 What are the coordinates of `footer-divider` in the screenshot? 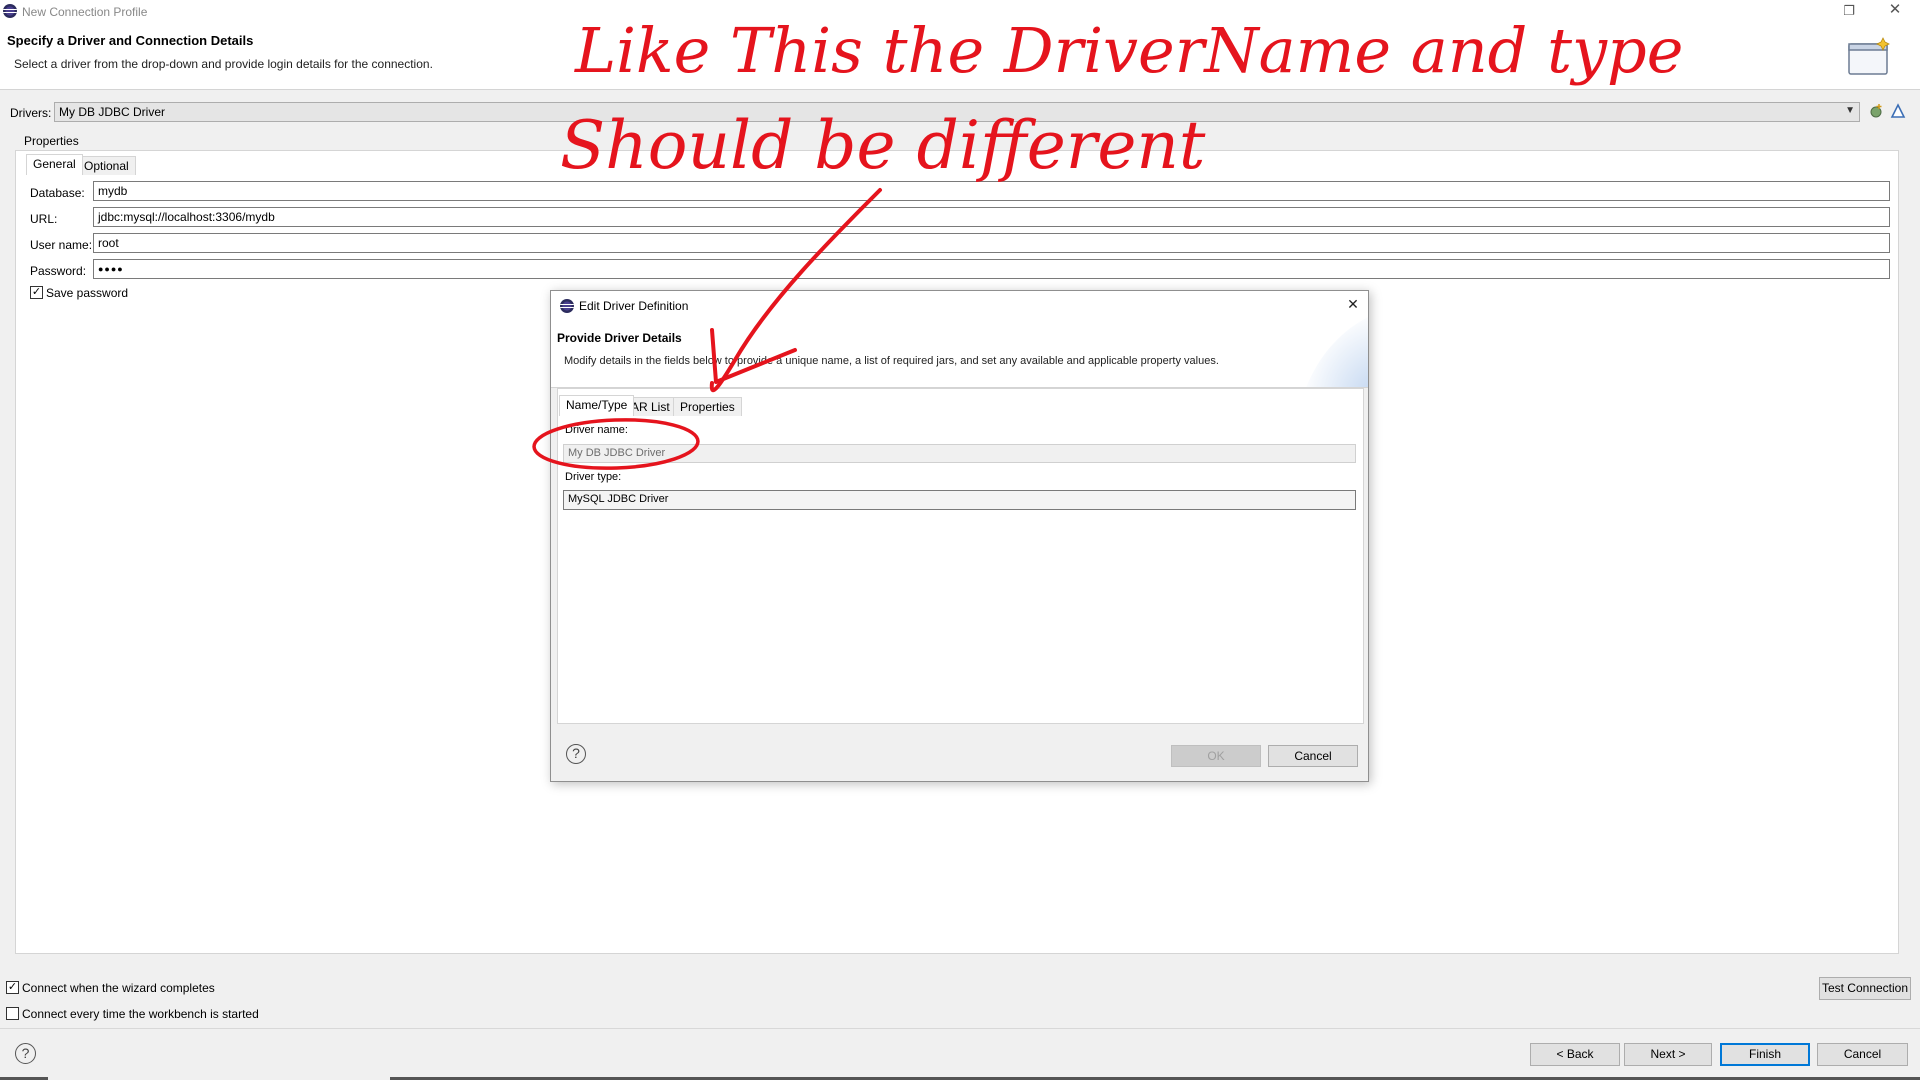 It's located at (960, 1028).